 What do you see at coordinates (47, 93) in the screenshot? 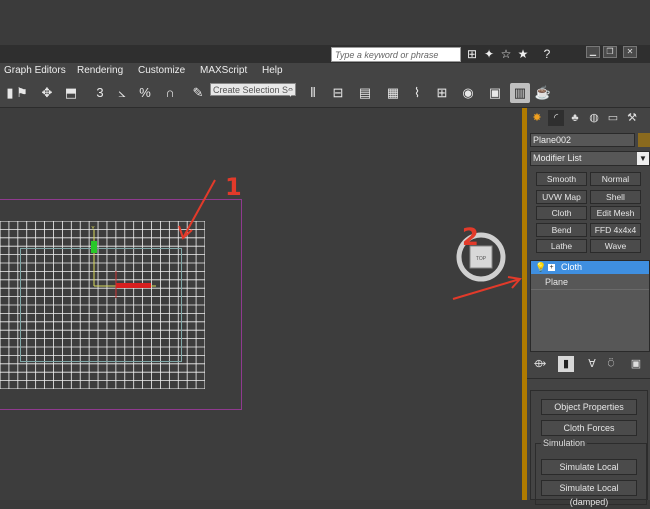
I see `move-icon: ✥` at bounding box center [47, 93].